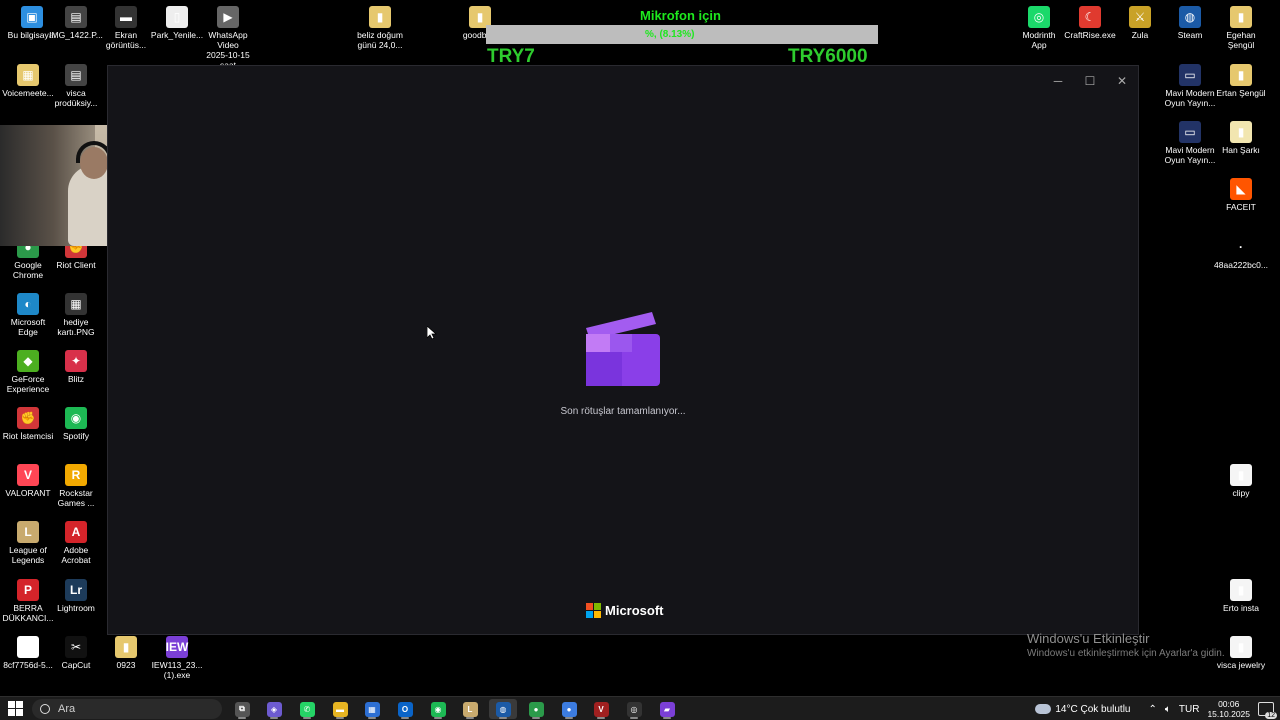  Describe the element at coordinates (1241, 81) in the screenshot. I see `desktop-icon-ertan: ▮ Ertan Şengül` at that location.